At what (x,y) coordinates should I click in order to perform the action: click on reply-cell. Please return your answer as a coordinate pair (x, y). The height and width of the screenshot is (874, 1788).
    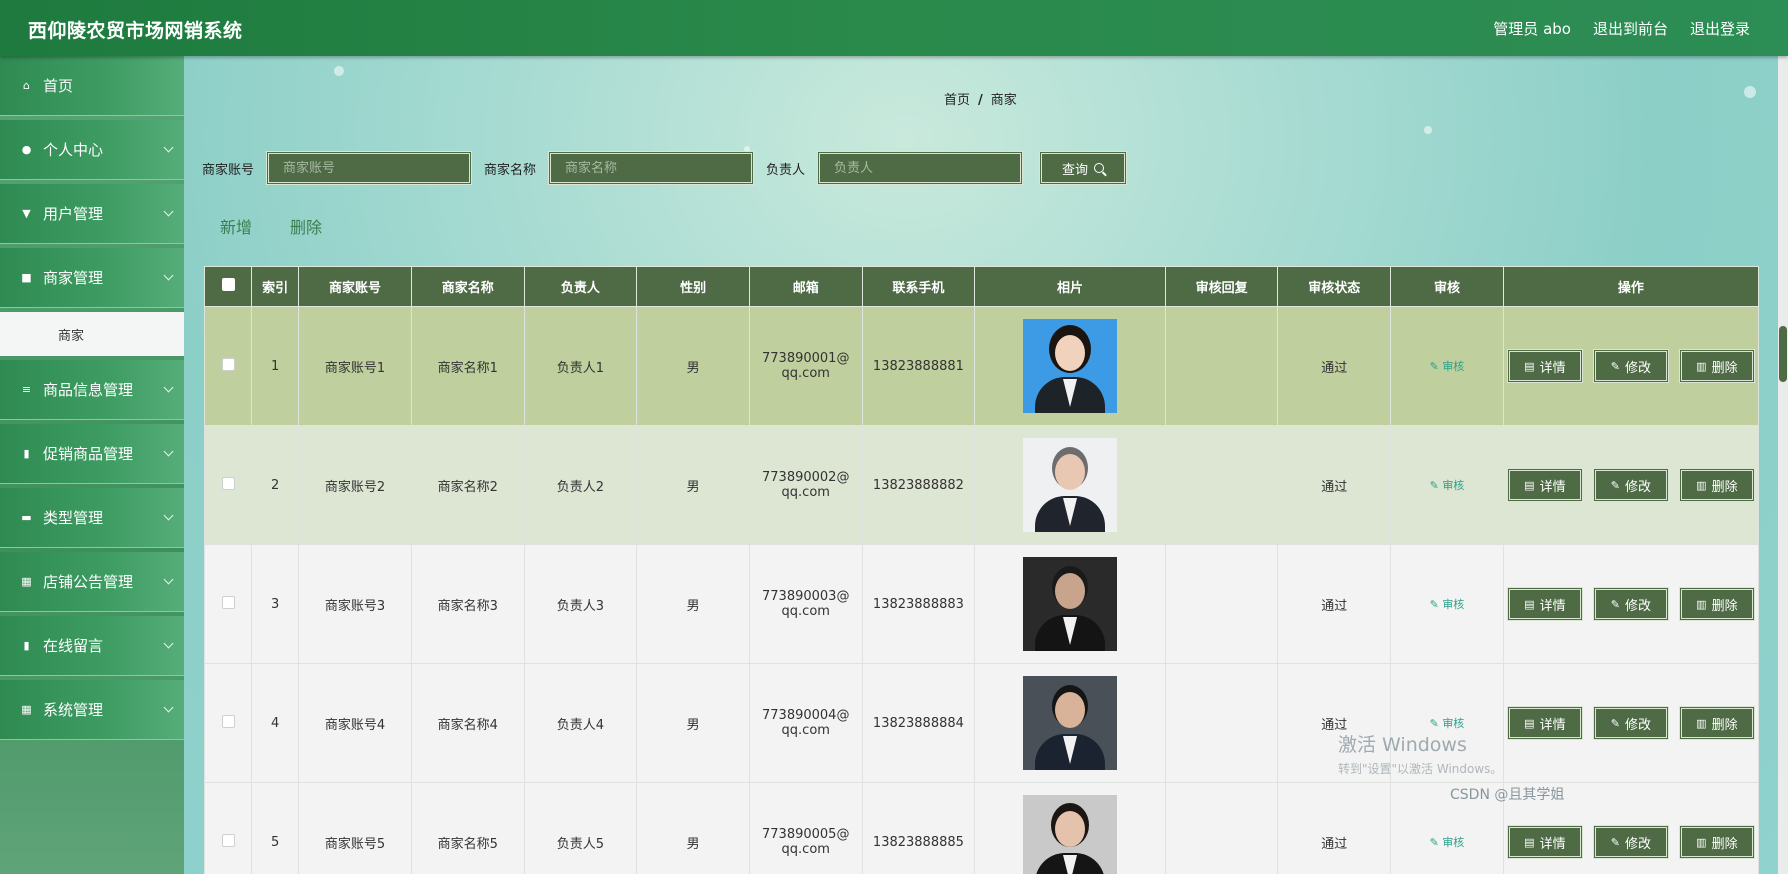
    Looking at the image, I should click on (1221, 485).